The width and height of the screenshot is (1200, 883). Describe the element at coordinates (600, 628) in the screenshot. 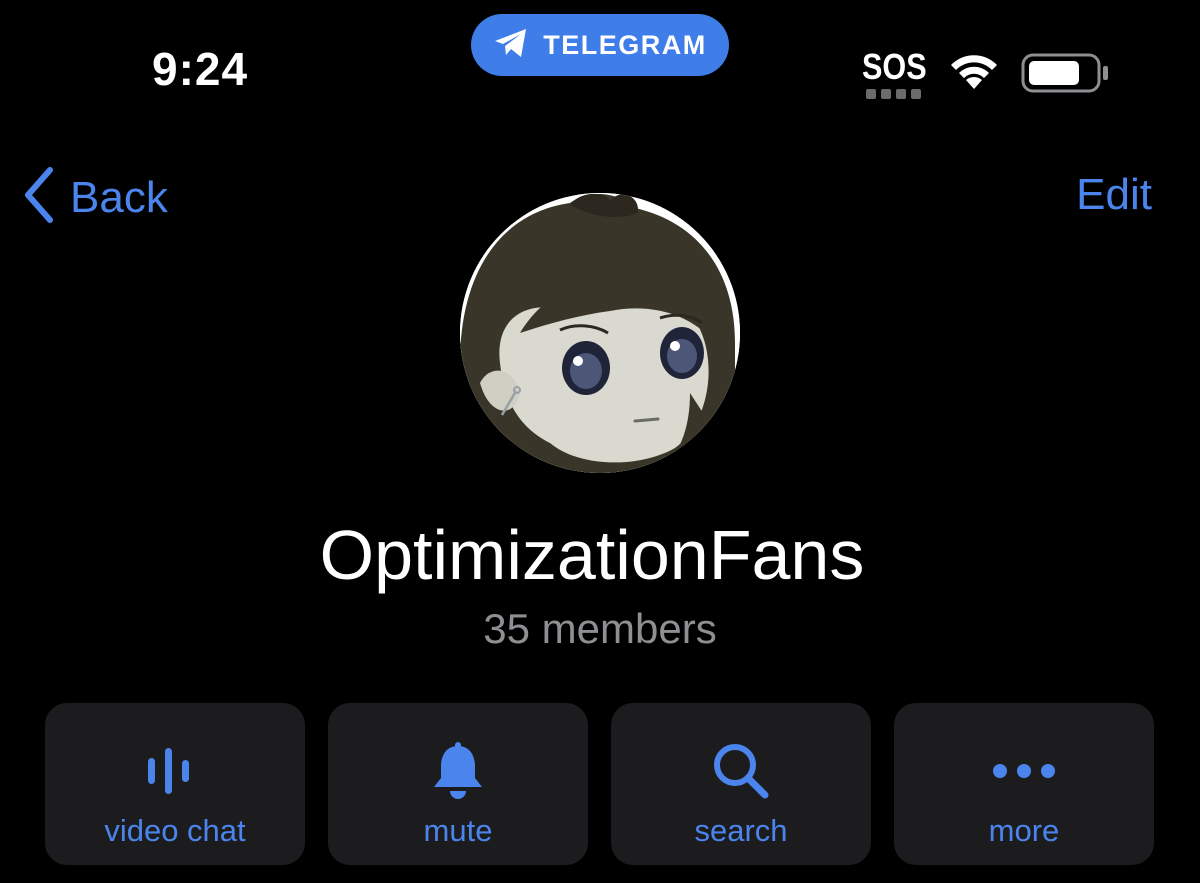

I see `member-count: 35 members` at that location.